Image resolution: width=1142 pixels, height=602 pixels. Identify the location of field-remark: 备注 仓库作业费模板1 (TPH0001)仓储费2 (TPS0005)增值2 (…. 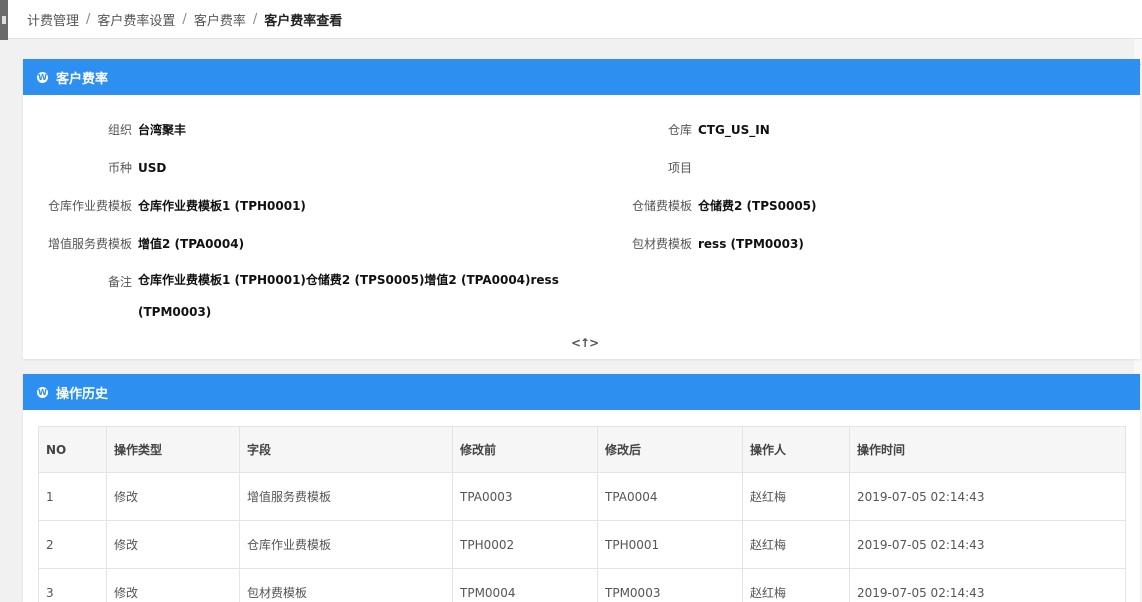
(295, 300).